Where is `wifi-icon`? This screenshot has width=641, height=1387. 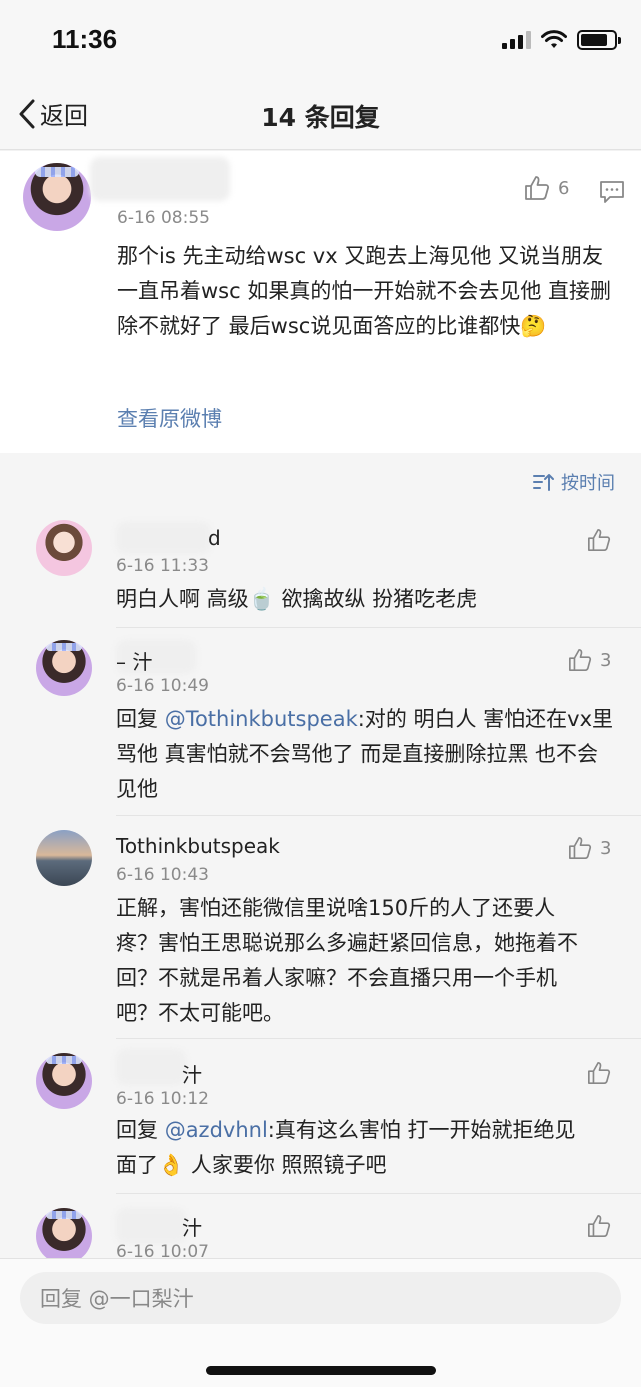
wifi-icon is located at coordinates (554, 39).